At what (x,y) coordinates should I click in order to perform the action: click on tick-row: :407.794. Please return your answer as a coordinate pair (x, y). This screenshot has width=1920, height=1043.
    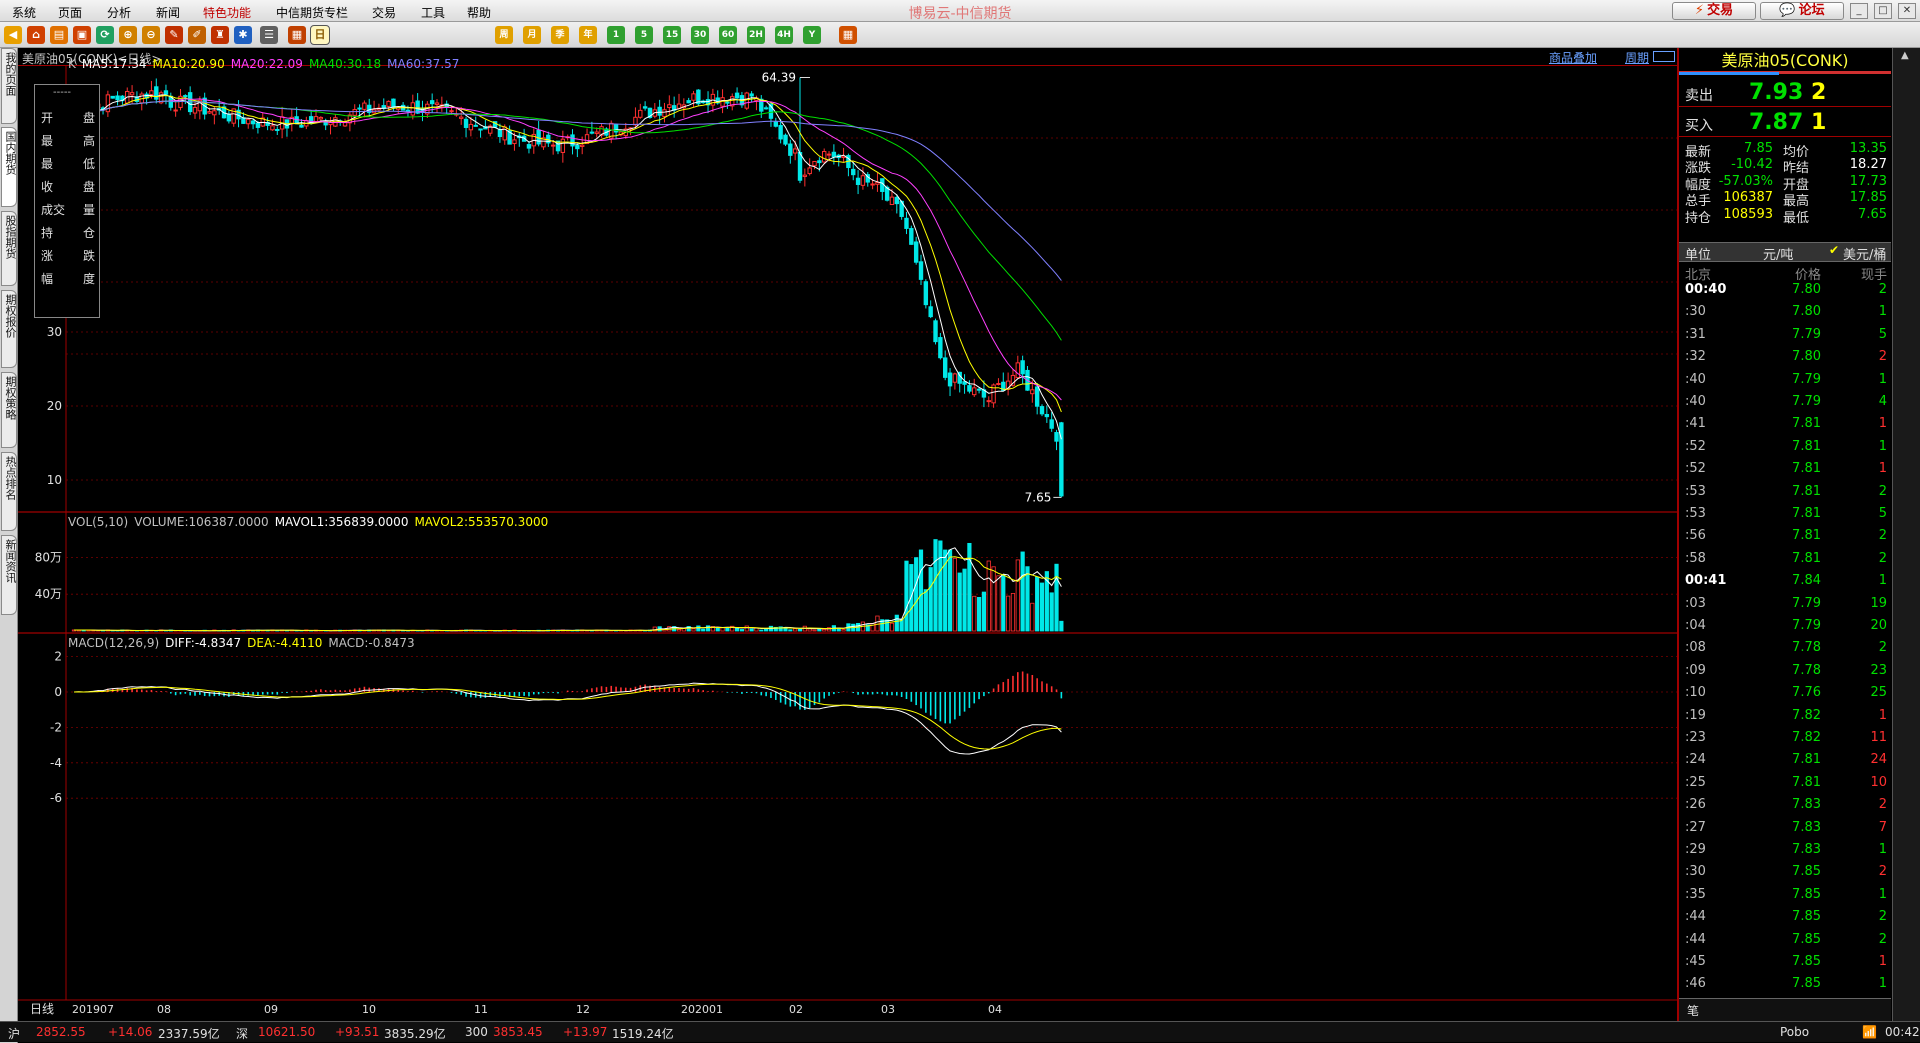
    Looking at the image, I should click on (1785, 405).